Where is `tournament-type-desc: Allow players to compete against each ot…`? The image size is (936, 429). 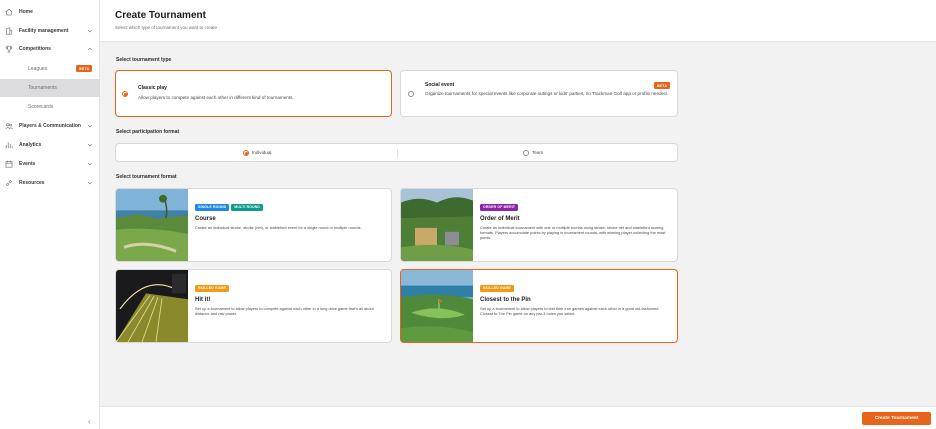 tournament-type-desc: Allow players to compete against each ot… is located at coordinates (216, 97).